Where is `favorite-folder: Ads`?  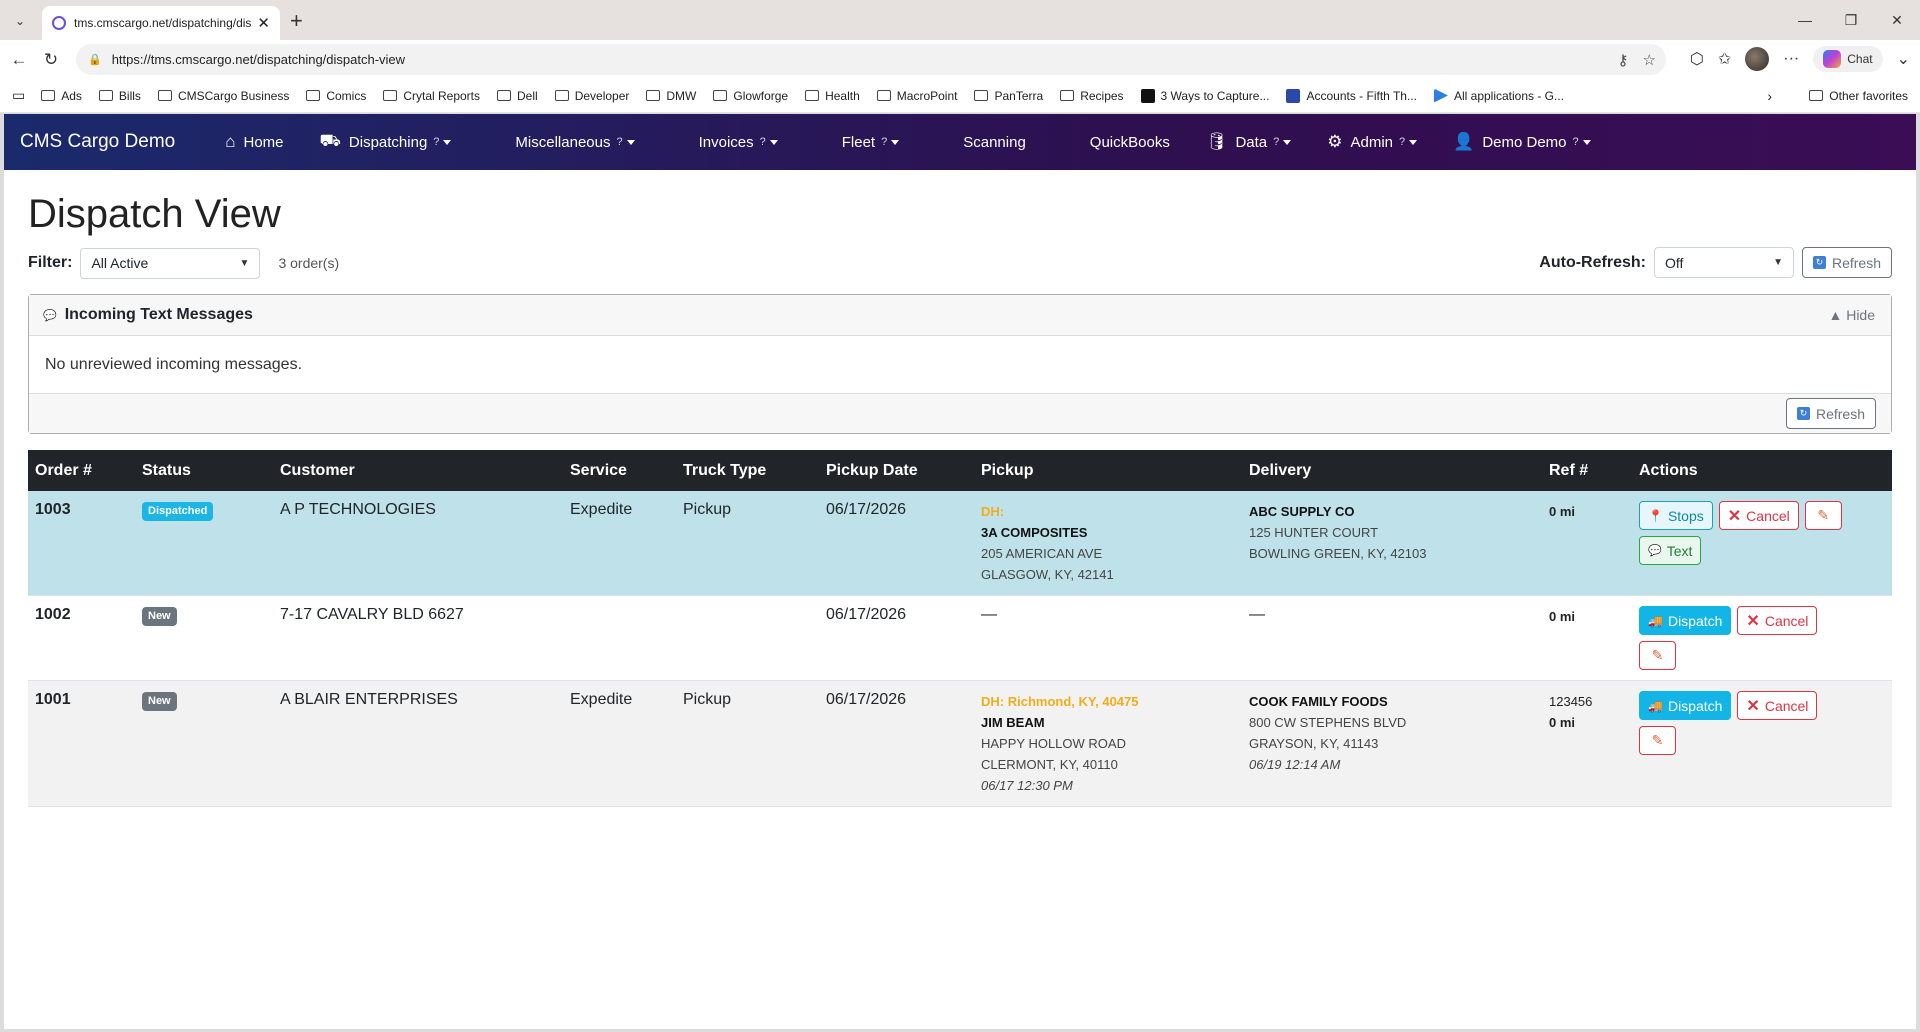 favorite-folder: Ads is located at coordinates (61, 96).